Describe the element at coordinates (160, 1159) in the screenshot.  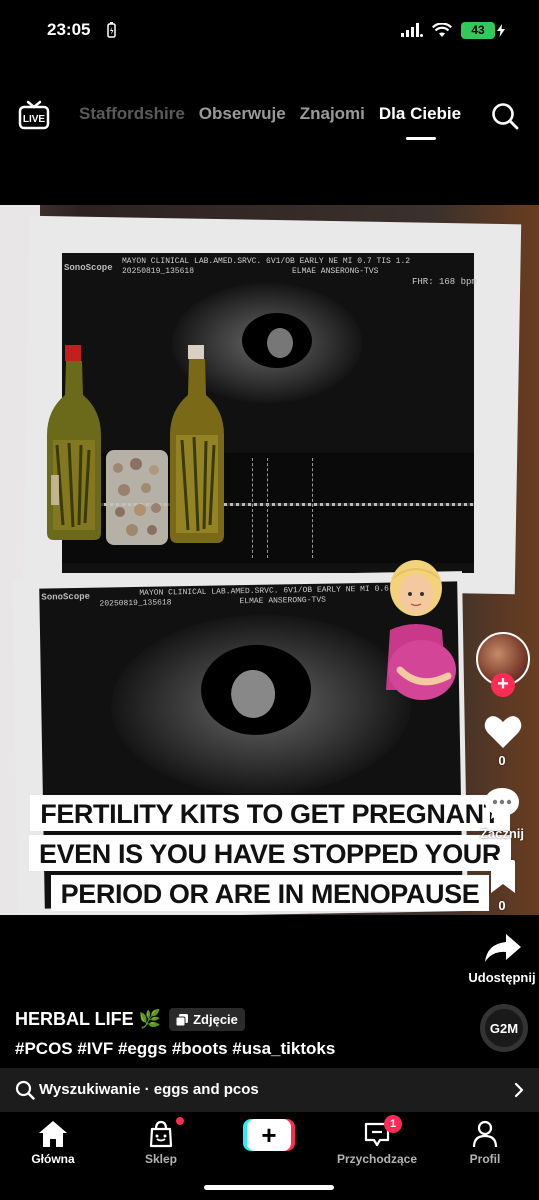
I see `tab-shop-label: Sklep` at that location.